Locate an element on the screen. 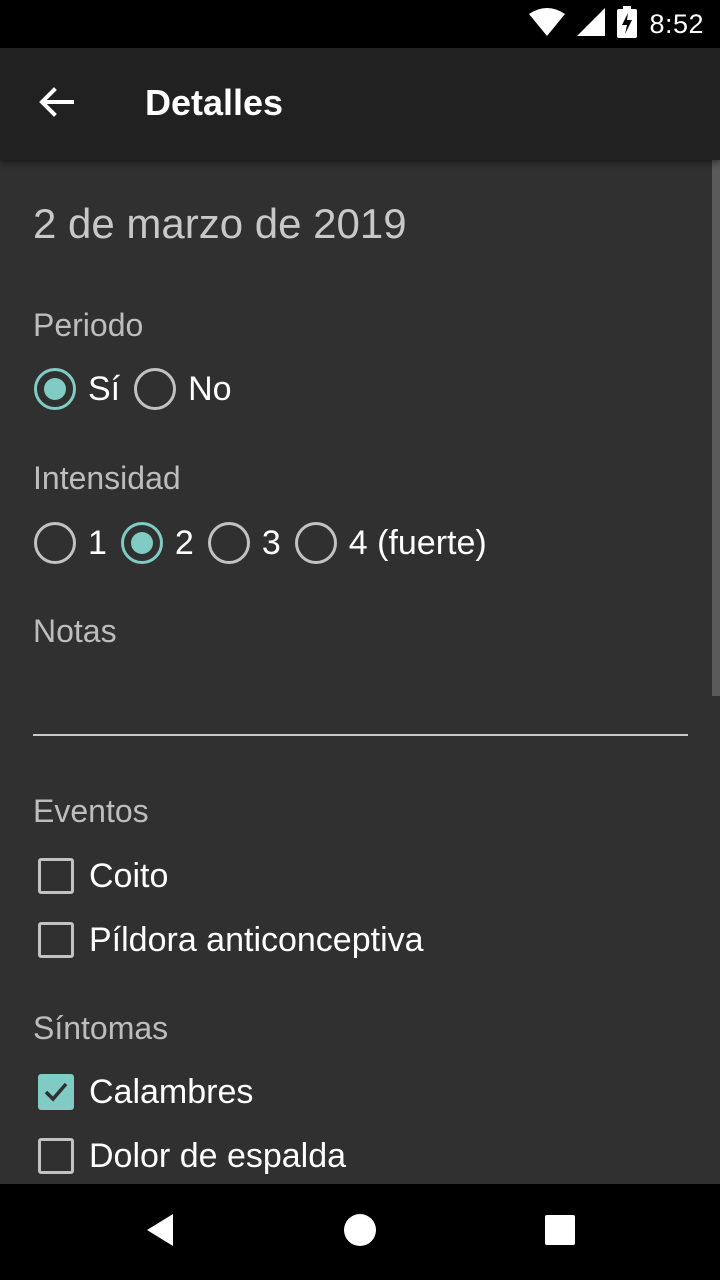 The image size is (720, 1280). status-bar: 8:52 is located at coordinates (360, 24).